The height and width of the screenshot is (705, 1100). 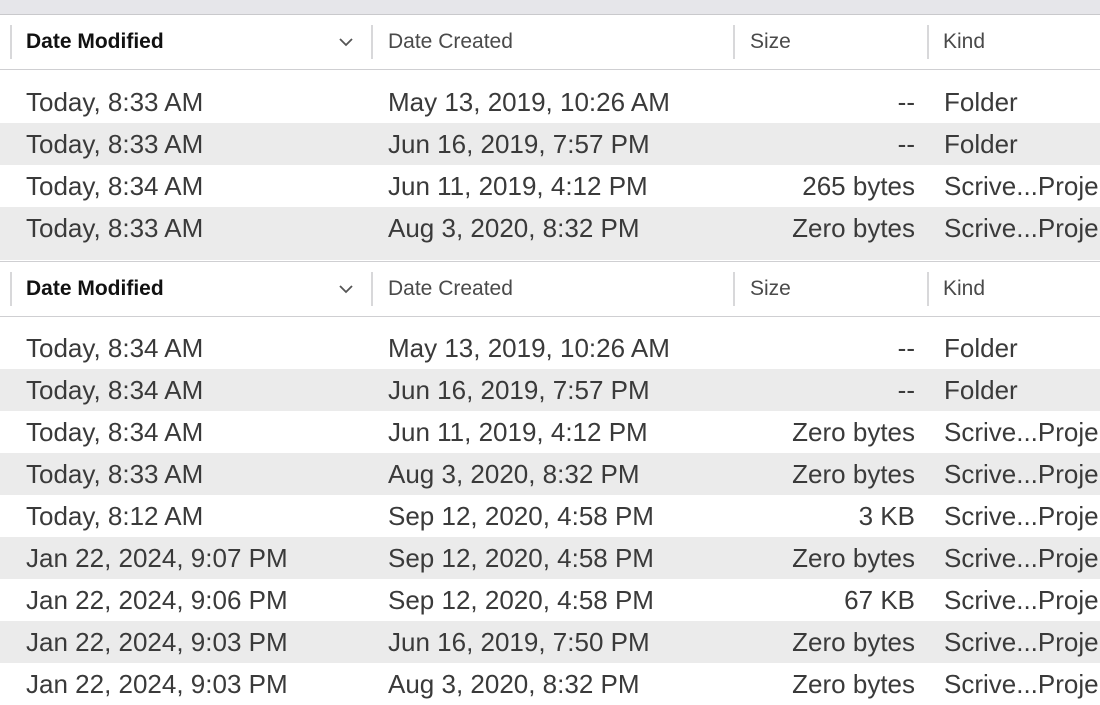 I want to click on date-modified-cell: Today, 8:12 AM, so click(x=115, y=516).